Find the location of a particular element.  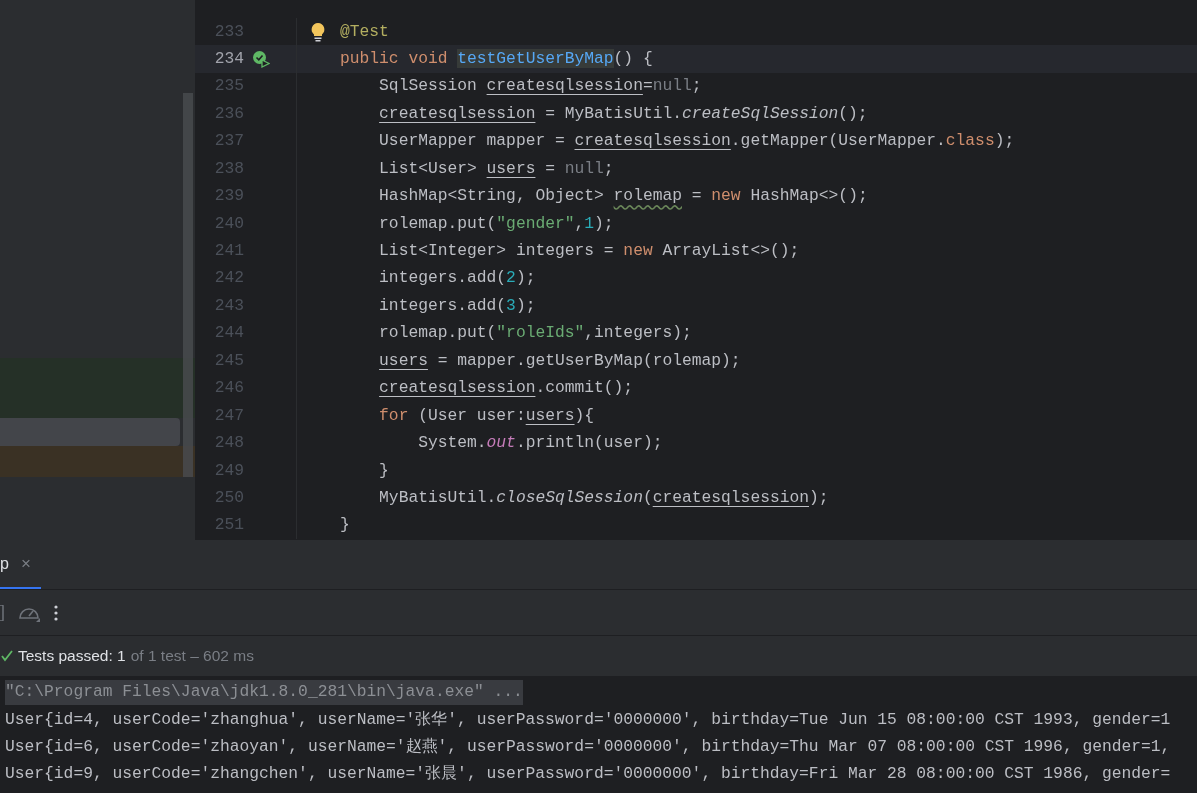

code-line: HashMap<String, Object> rolemap = new HashMap<>(); is located at coordinates (623, 196).